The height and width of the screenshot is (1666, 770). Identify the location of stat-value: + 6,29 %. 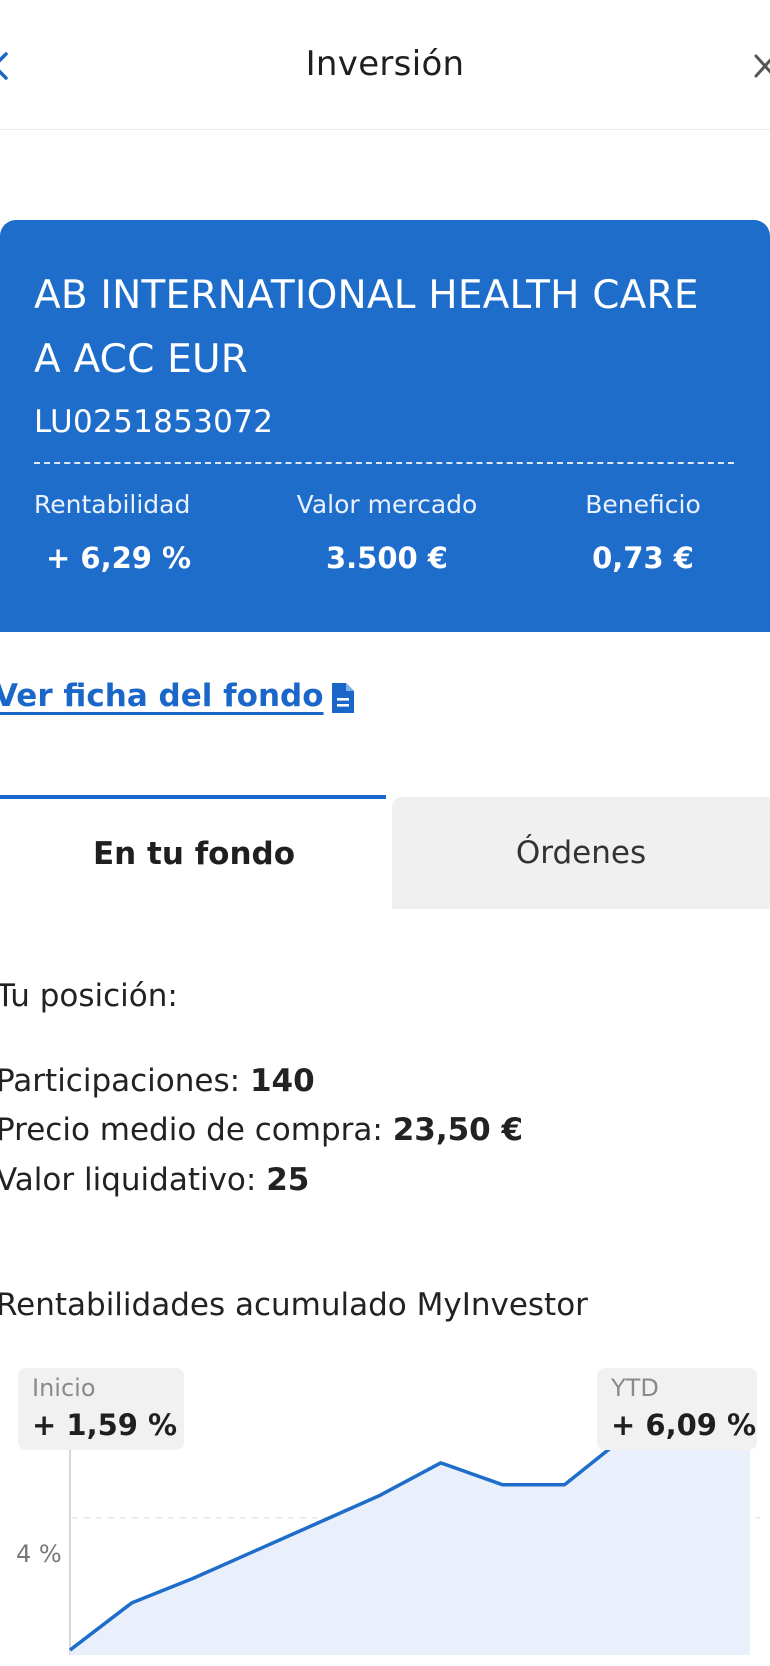
(119, 558).